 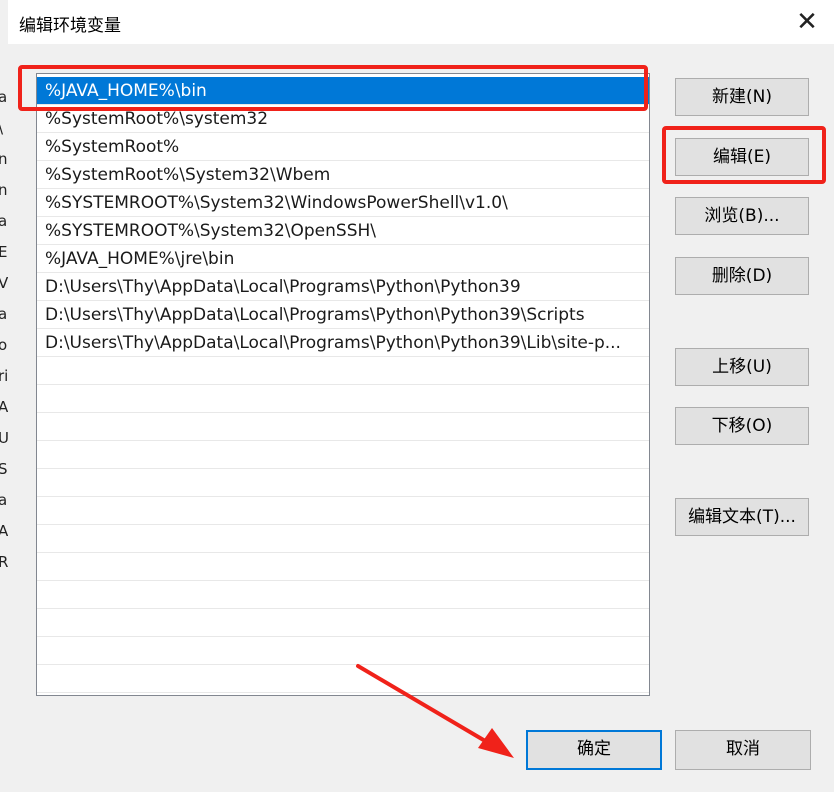 I want to click on title-bar: 编辑环境变量 ✕, so click(x=421, y=22).